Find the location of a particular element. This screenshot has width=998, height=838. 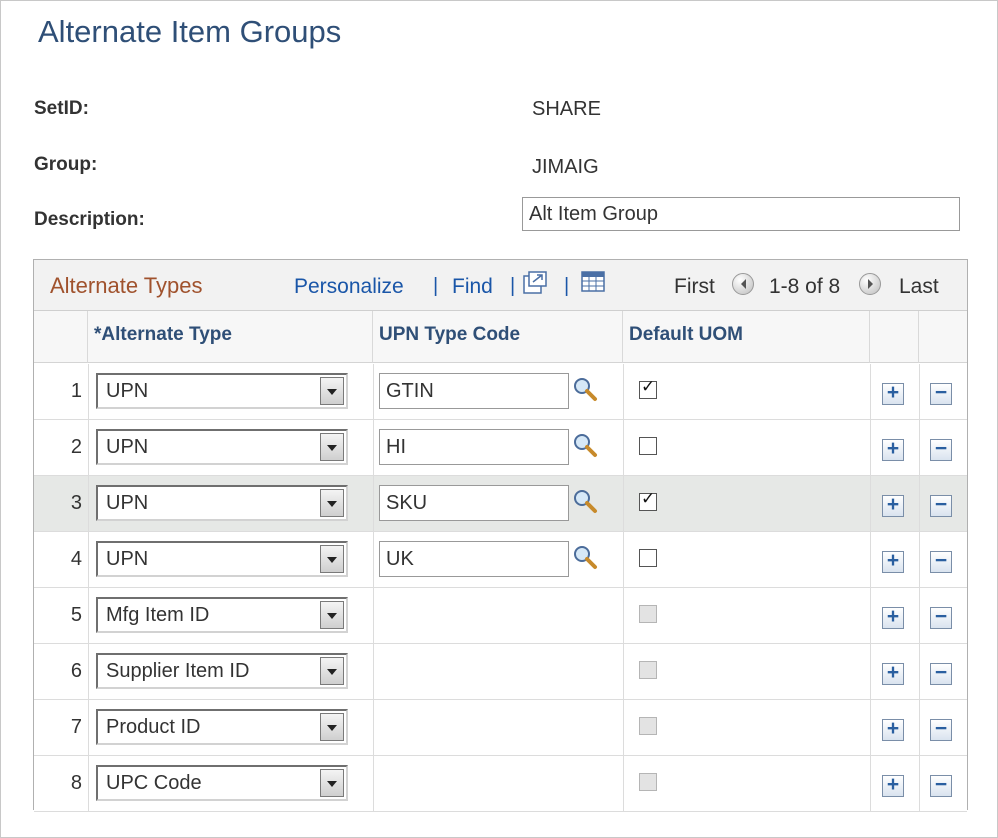

row-number: 2 is located at coordinates (76, 447).